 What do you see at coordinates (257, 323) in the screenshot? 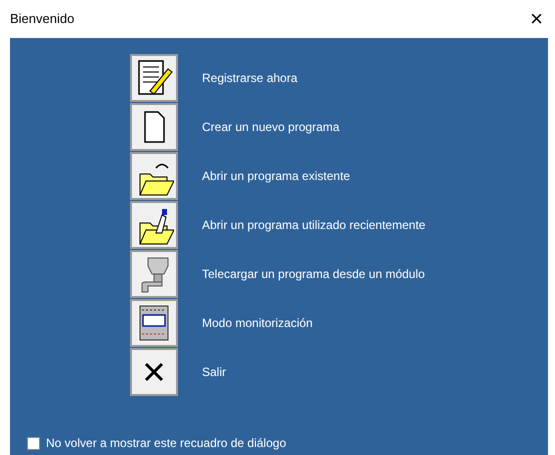
I see `action-label: Modo monitorización` at bounding box center [257, 323].